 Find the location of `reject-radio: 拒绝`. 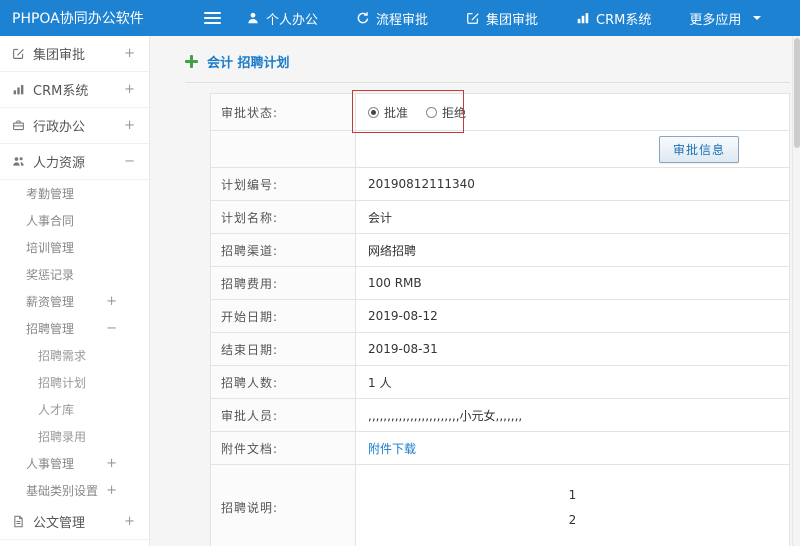

reject-radio: 拒绝 is located at coordinates (446, 112).